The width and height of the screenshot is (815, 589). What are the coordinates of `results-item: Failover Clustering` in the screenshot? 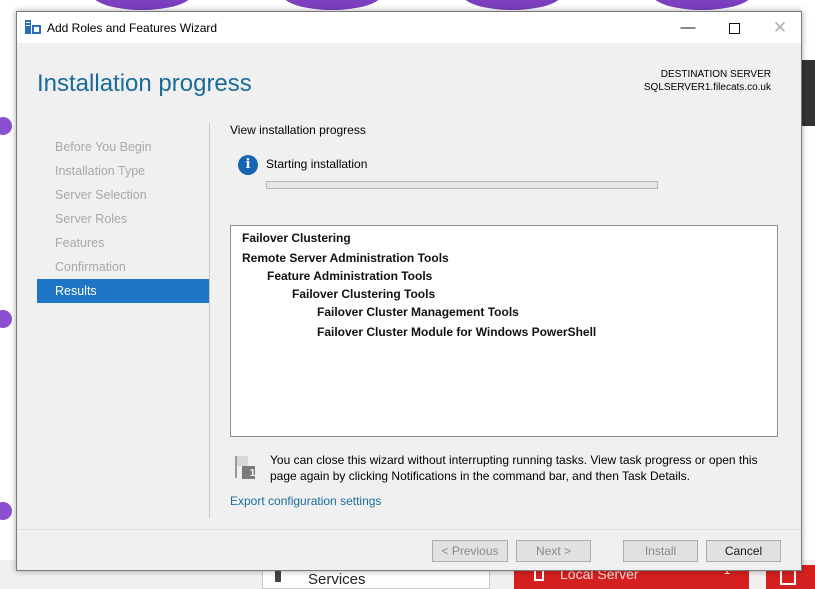 It's located at (296, 238).